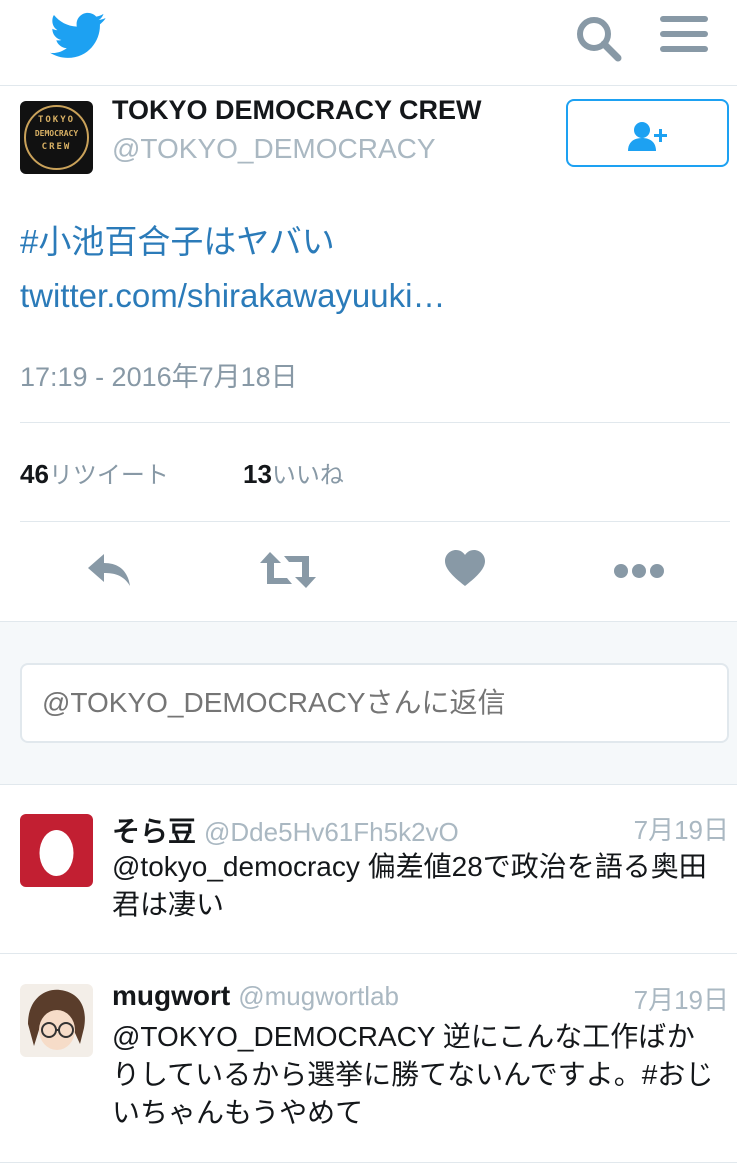  I want to click on avatar-text: CREW, so click(56, 147).